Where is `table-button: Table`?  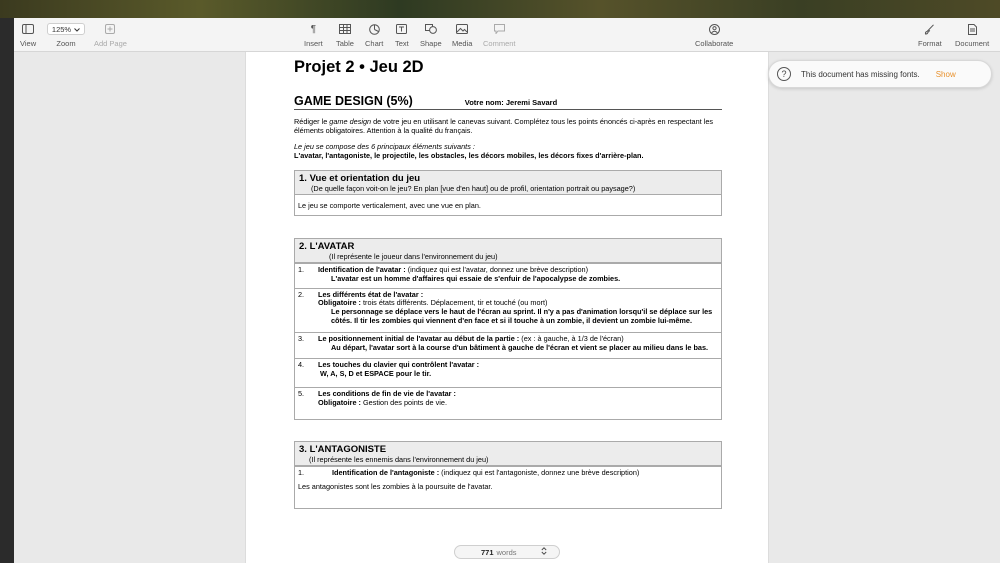
table-button: Table is located at coordinates (345, 35).